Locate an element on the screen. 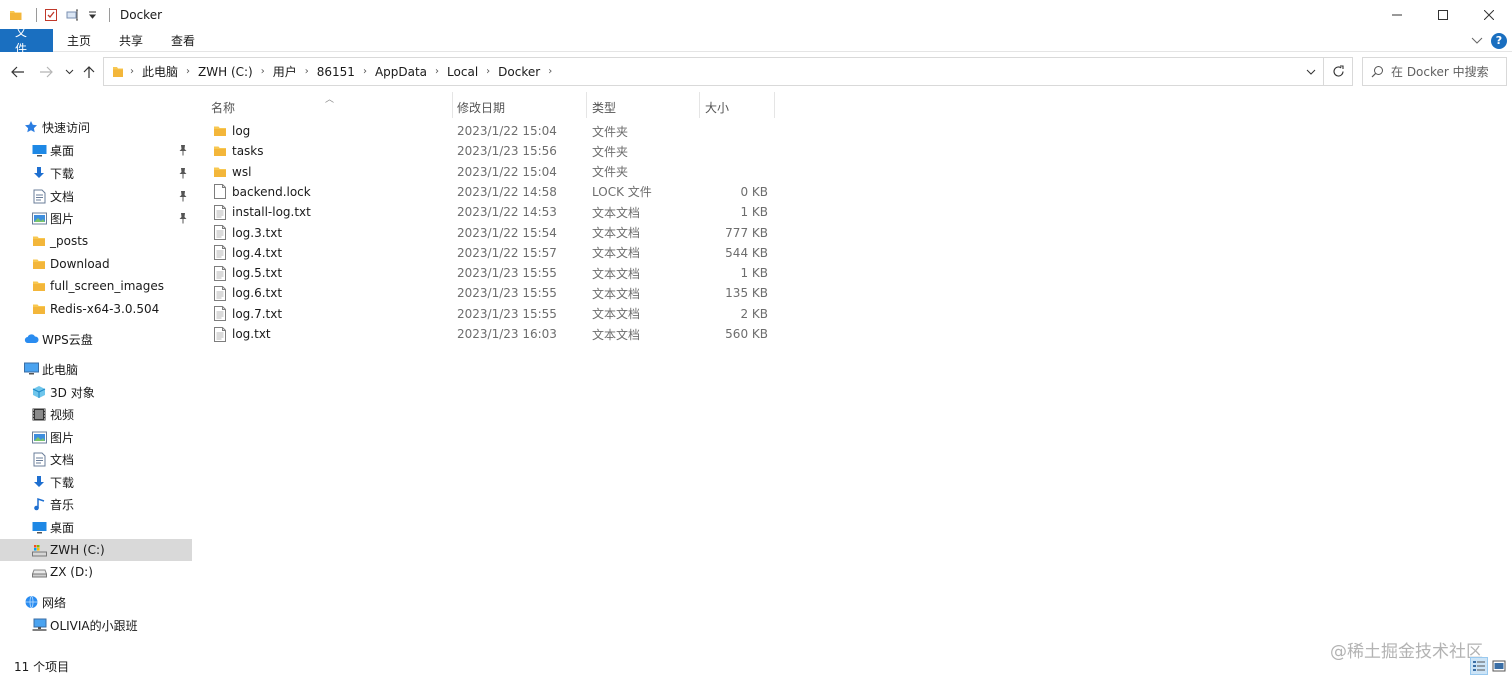 The width and height of the screenshot is (1512, 679). breadcrumb-users: 用户 is located at coordinates (285, 71).